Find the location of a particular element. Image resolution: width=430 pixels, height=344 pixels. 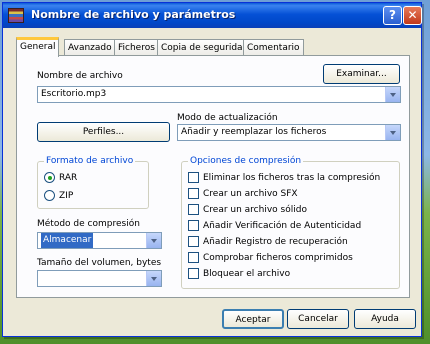

tab-copia-de-seguridad: Copia de seguridad is located at coordinates (205, 47).